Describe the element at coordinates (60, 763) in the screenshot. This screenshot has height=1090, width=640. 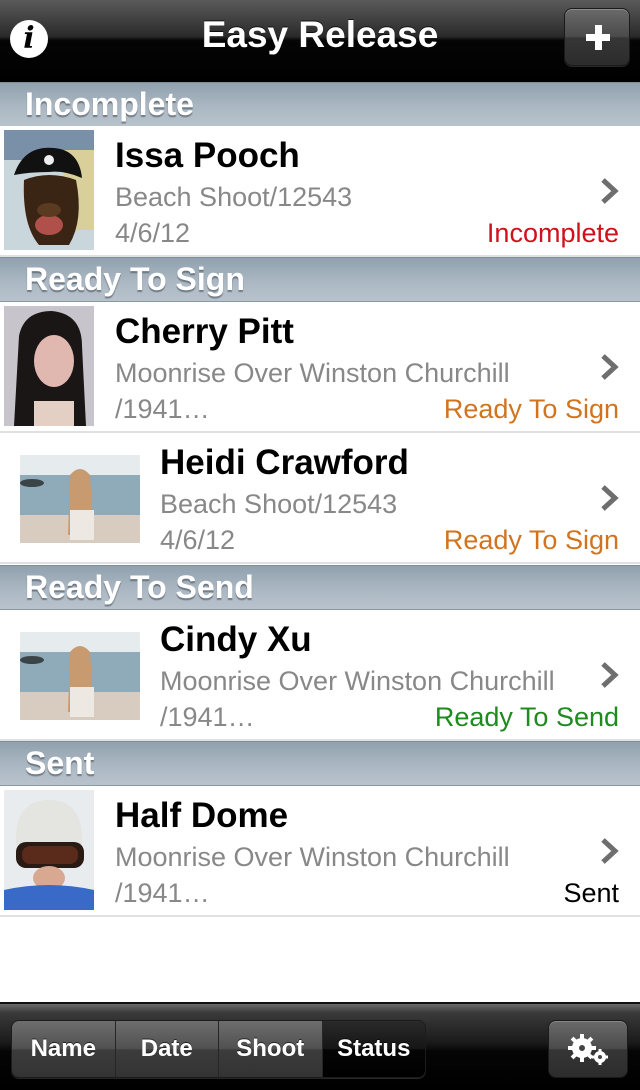
I see `section-title: Sent` at that location.